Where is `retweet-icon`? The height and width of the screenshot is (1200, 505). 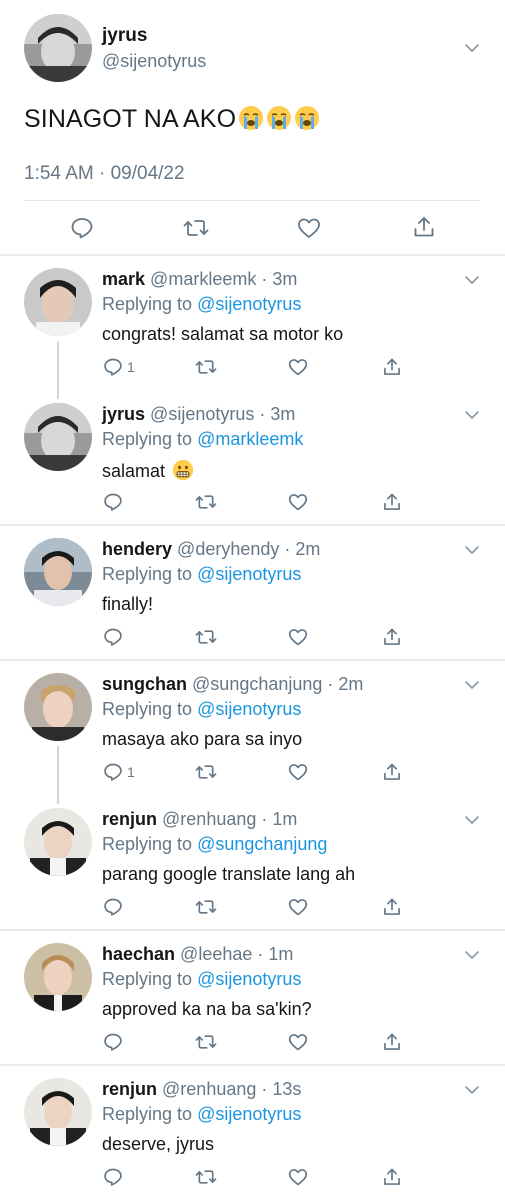
retweet-icon is located at coordinates (206, 772).